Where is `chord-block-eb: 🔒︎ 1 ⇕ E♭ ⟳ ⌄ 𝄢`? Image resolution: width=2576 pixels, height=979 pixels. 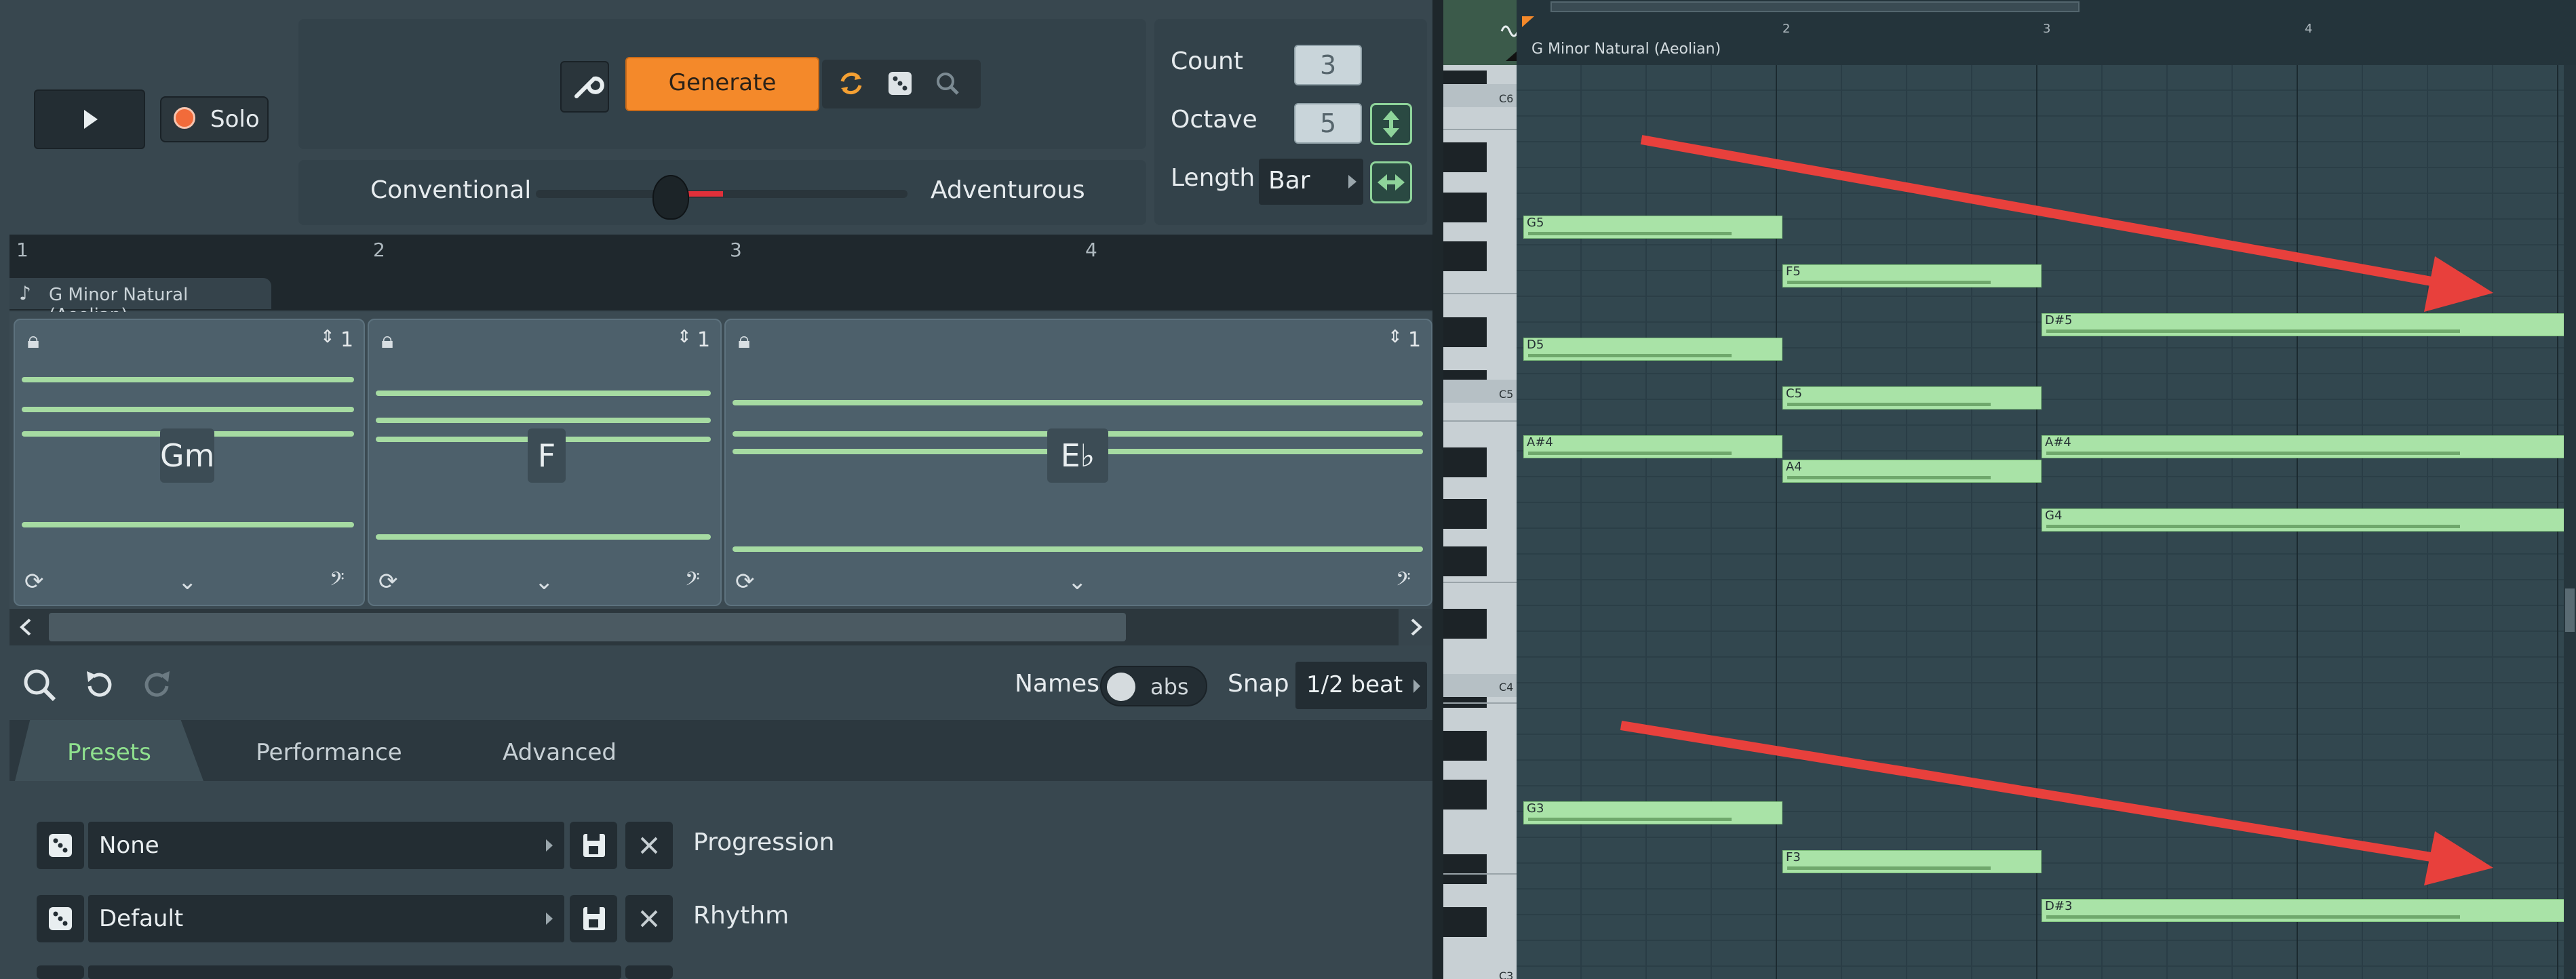
chord-block-eb: 🔒︎ 1 ⇕ E♭ ⟳ ⌄ 𝄢 is located at coordinates (1078, 462).